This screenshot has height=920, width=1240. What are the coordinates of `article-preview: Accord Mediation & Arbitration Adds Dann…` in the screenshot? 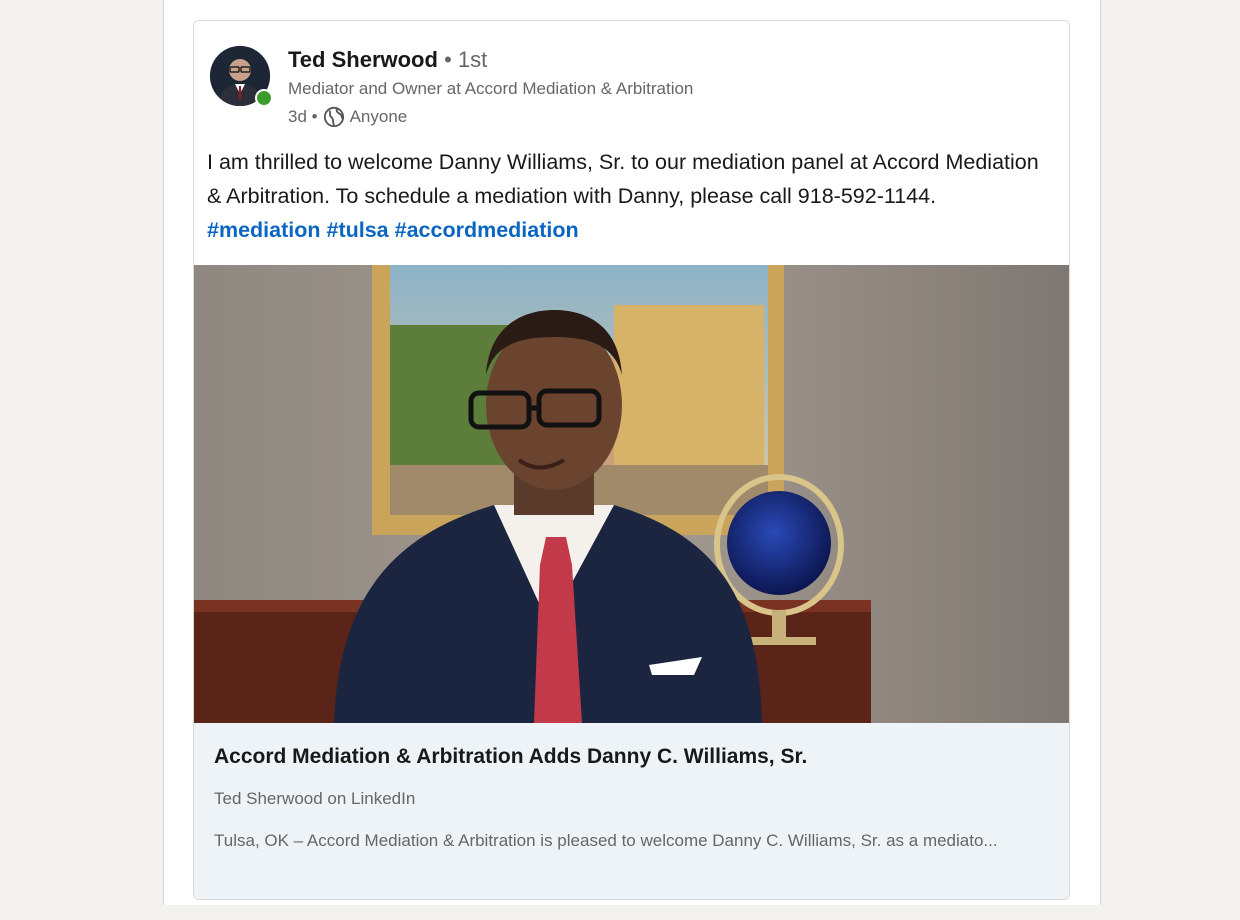 It's located at (631, 811).